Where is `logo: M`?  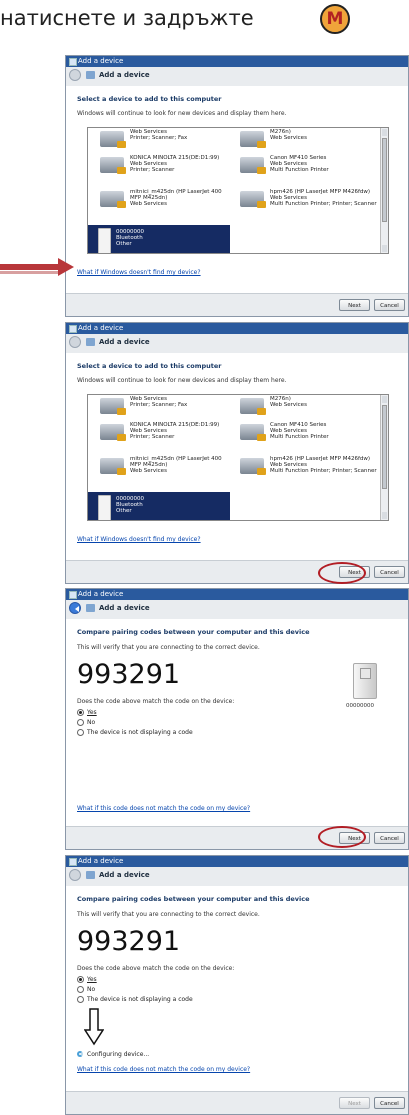
logo: M is located at coordinates (335, 19).